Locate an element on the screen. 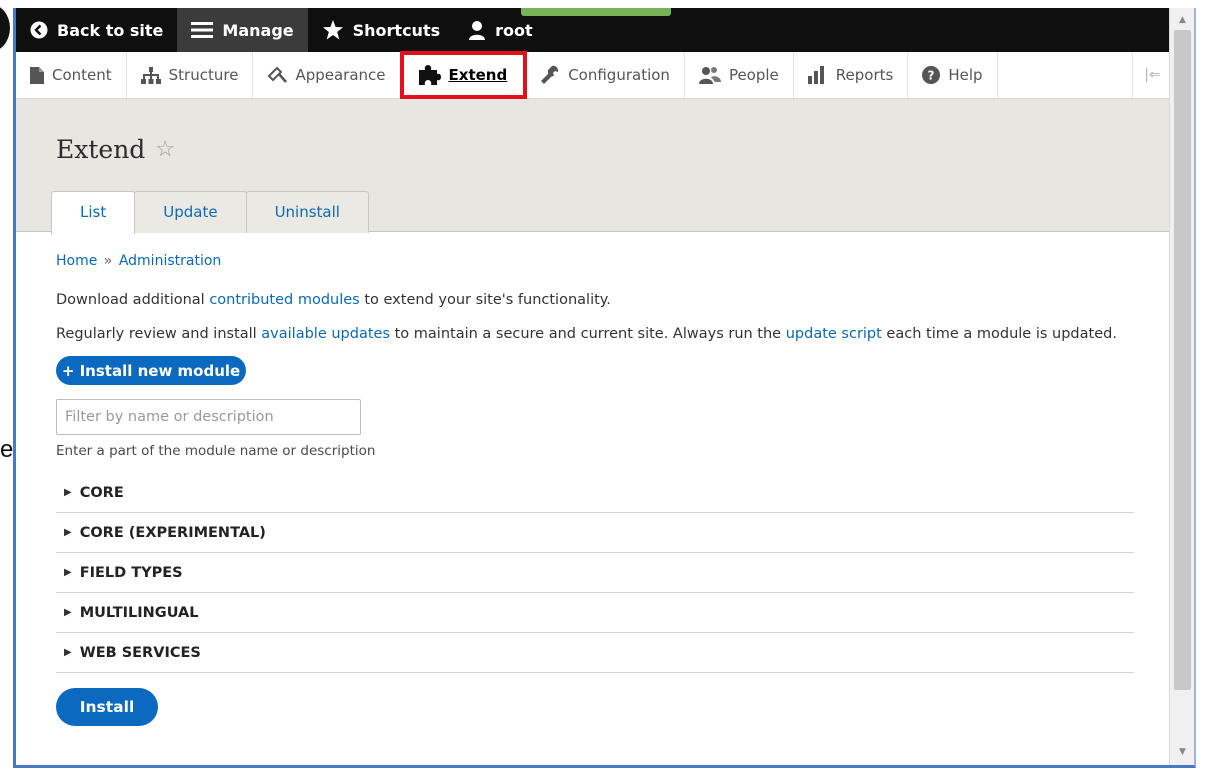  tray-item-configuration: Configuration is located at coordinates (605, 75).